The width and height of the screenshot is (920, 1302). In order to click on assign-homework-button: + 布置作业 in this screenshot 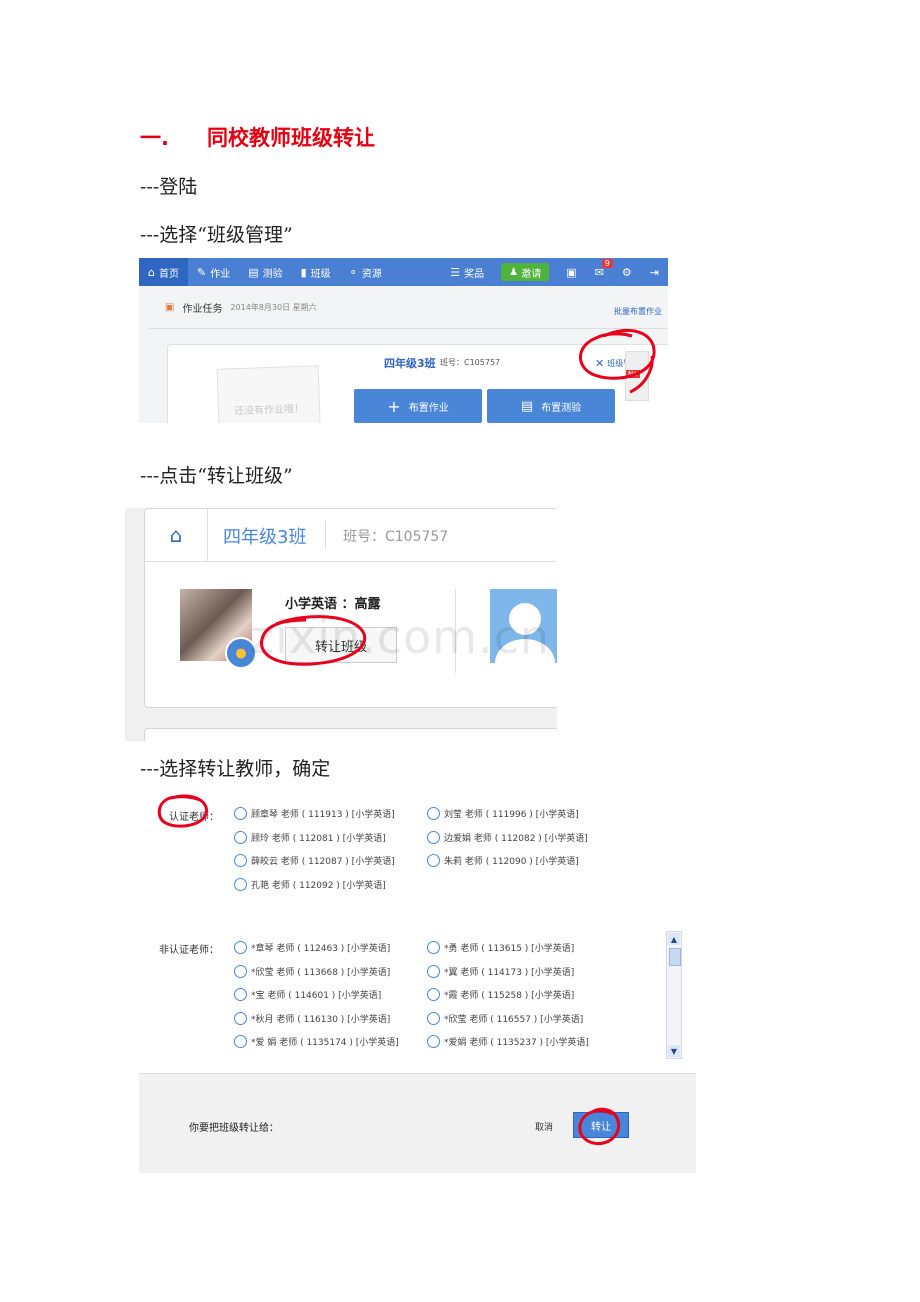, I will do `click(418, 406)`.